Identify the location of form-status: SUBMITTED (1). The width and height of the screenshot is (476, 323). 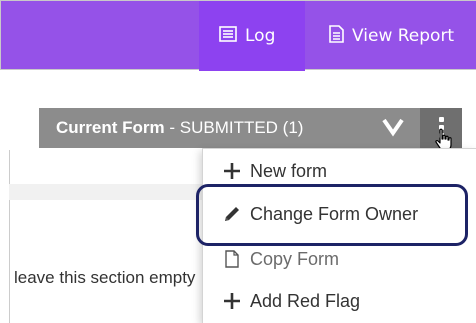
(241, 127).